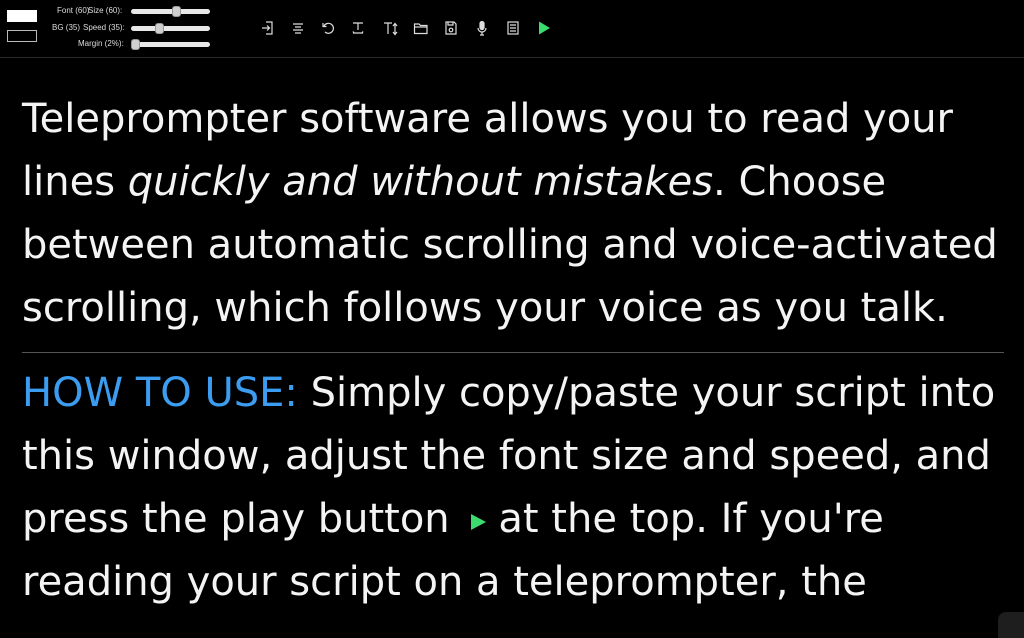 The height and width of the screenshot is (638, 1024). I want to click on align-icon, so click(298, 28).